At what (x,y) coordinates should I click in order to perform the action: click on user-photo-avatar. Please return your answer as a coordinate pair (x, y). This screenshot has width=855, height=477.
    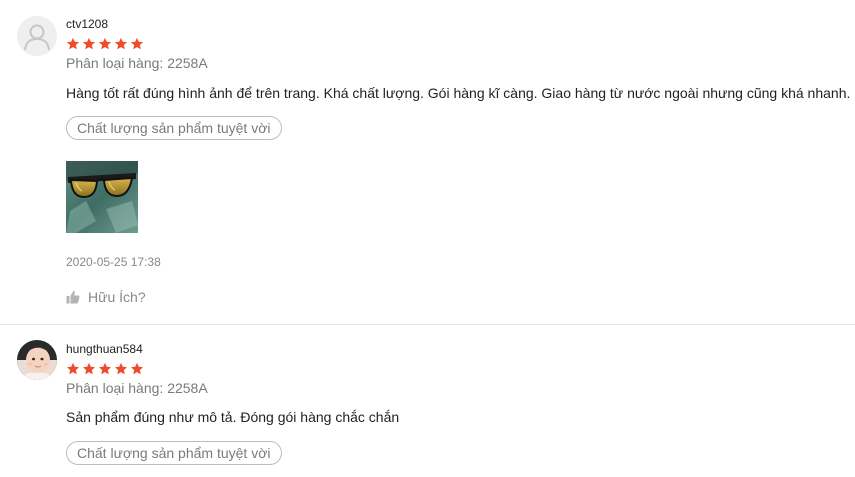
    Looking at the image, I should click on (37, 360).